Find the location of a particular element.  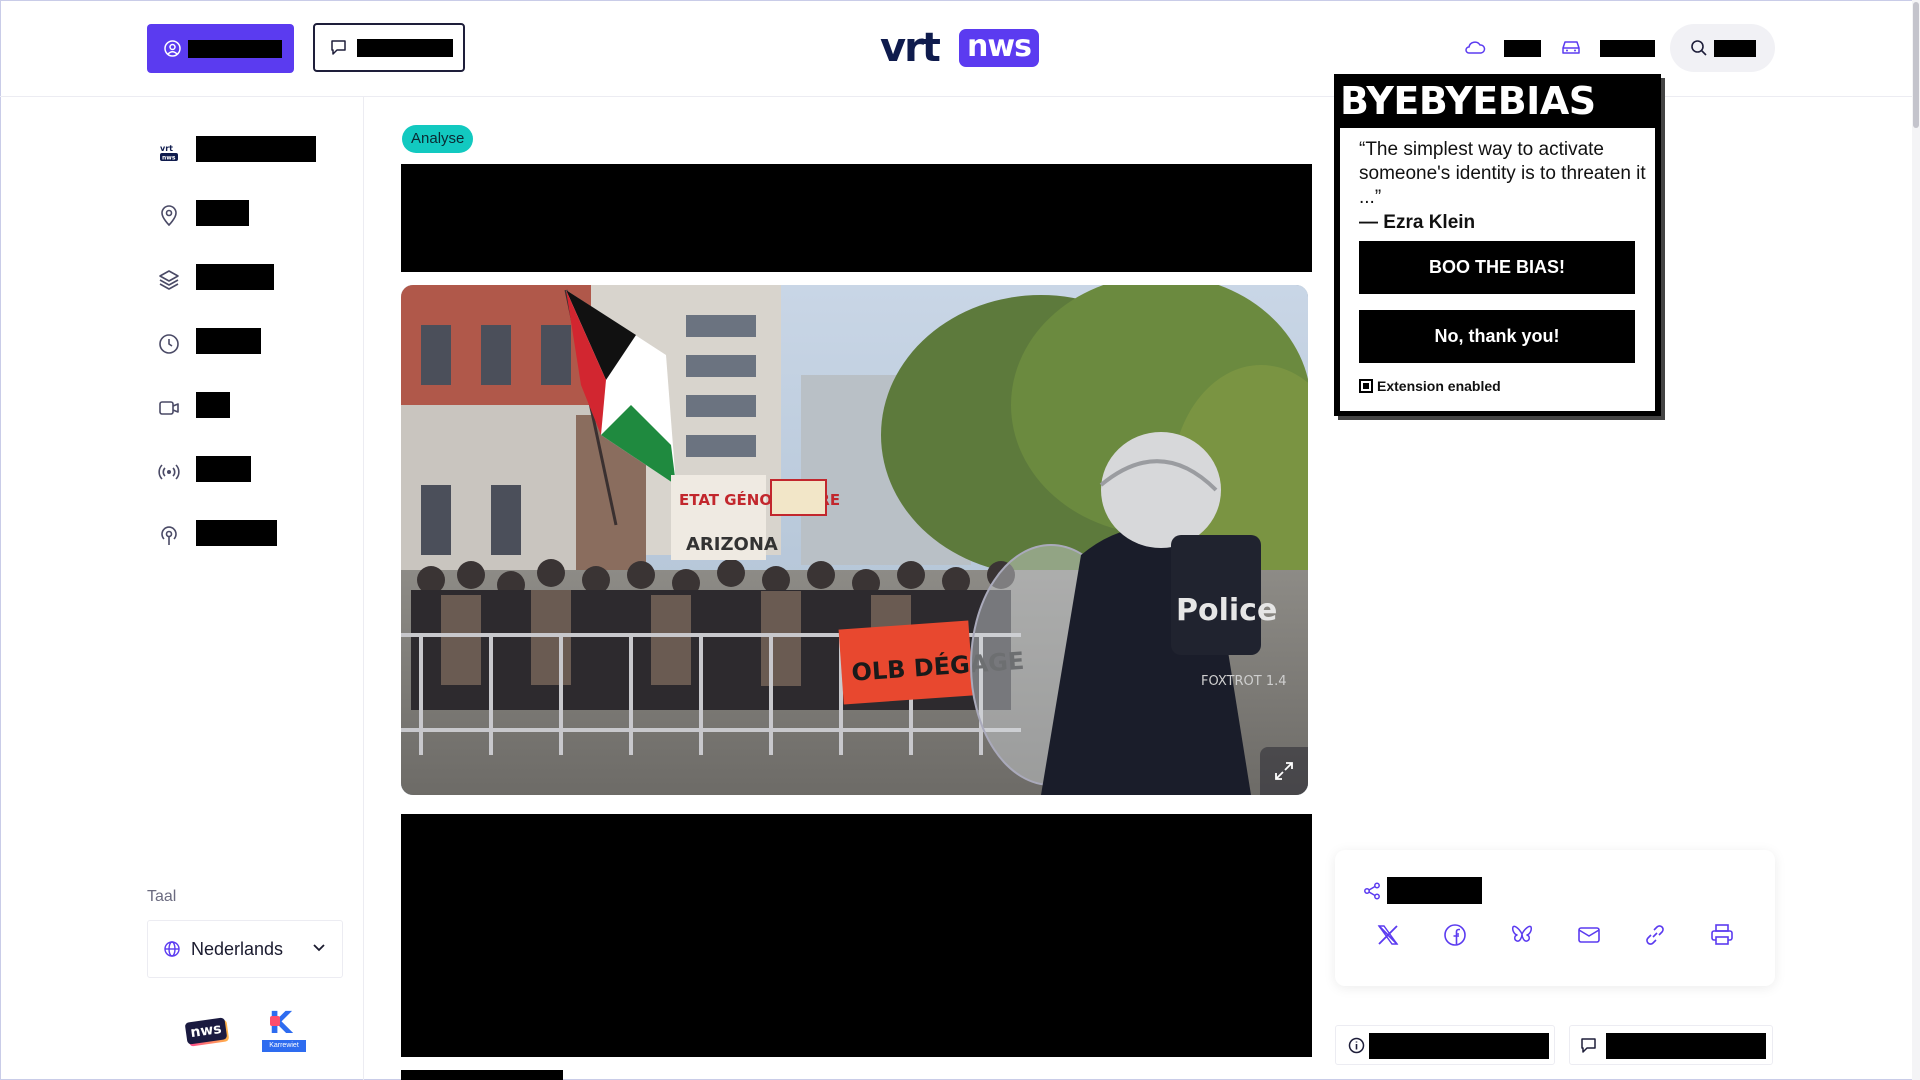

search-label-redacted is located at coordinates (1735, 48).